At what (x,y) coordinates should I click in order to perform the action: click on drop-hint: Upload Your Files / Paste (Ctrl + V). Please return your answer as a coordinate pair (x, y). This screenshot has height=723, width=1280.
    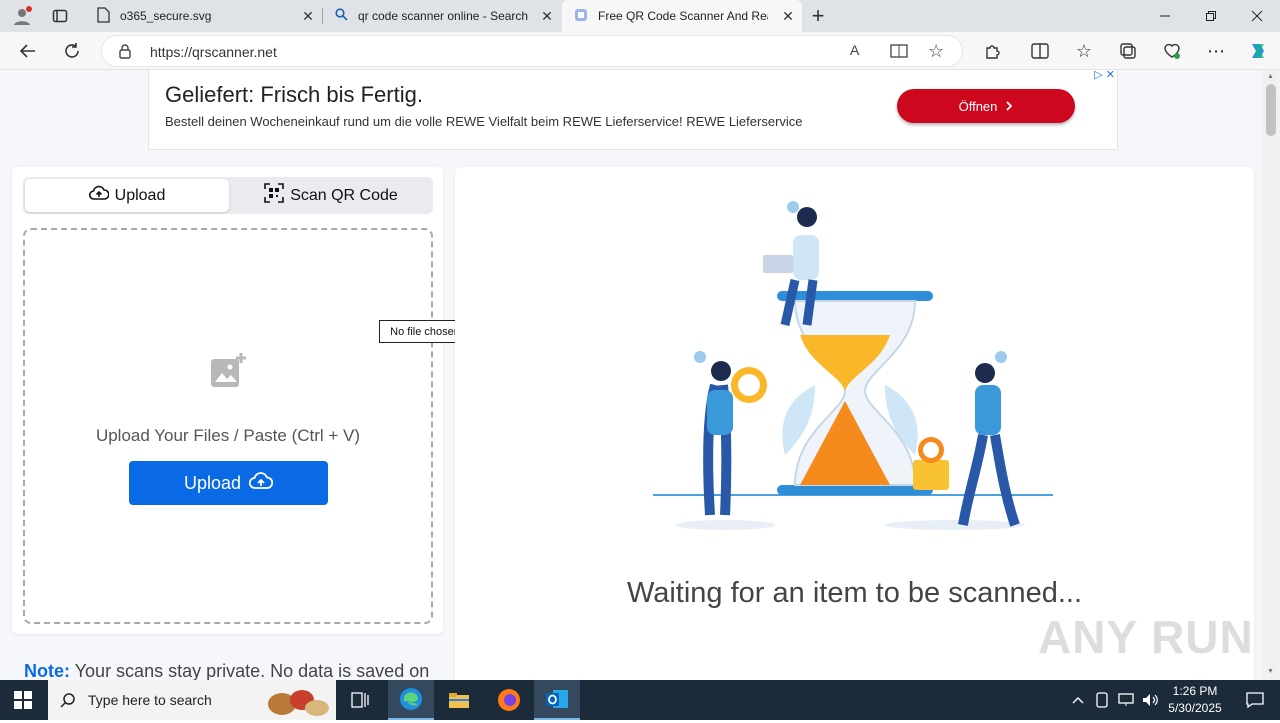
    Looking at the image, I should click on (228, 435).